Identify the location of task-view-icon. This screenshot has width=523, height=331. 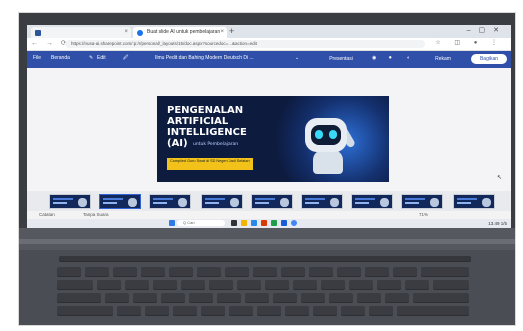
(234, 223).